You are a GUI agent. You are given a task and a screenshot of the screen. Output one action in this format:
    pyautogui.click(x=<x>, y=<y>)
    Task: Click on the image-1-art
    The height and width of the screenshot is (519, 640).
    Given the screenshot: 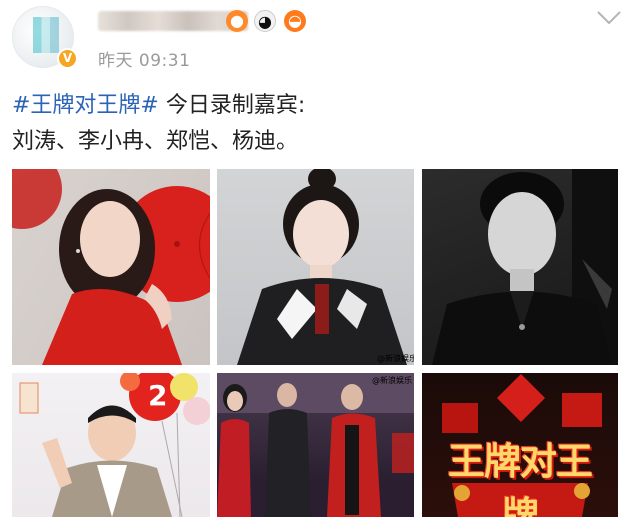 What is the action you would take?
    pyautogui.click(x=111, y=267)
    